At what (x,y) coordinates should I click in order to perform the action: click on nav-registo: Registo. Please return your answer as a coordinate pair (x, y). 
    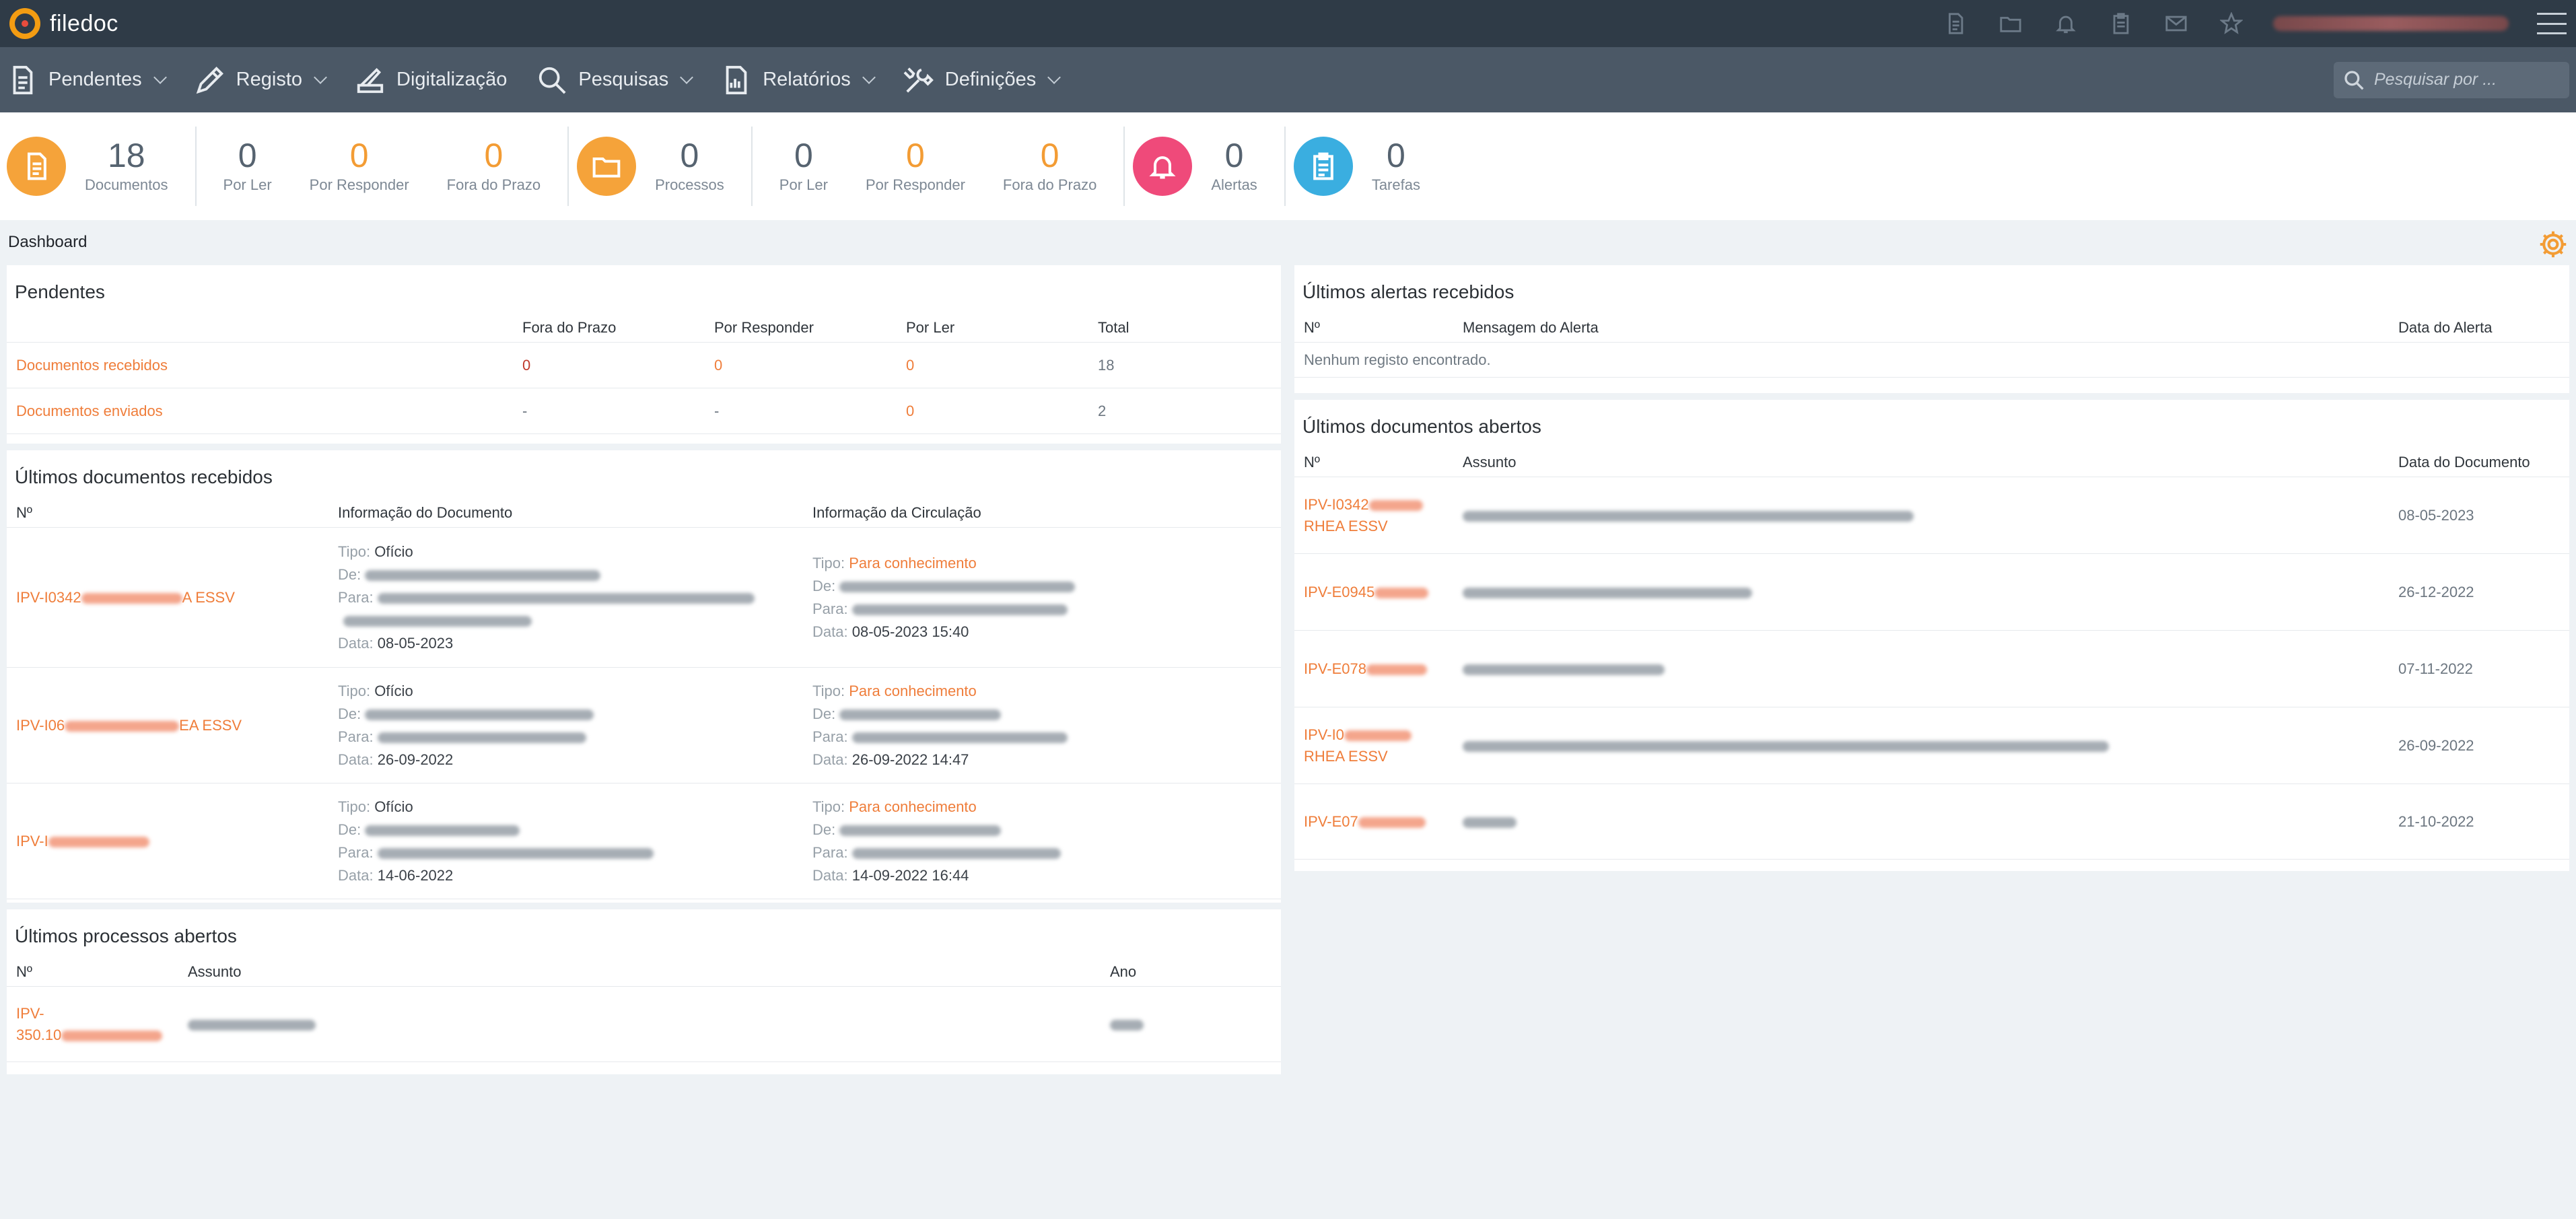
    Looking at the image, I should click on (261, 79).